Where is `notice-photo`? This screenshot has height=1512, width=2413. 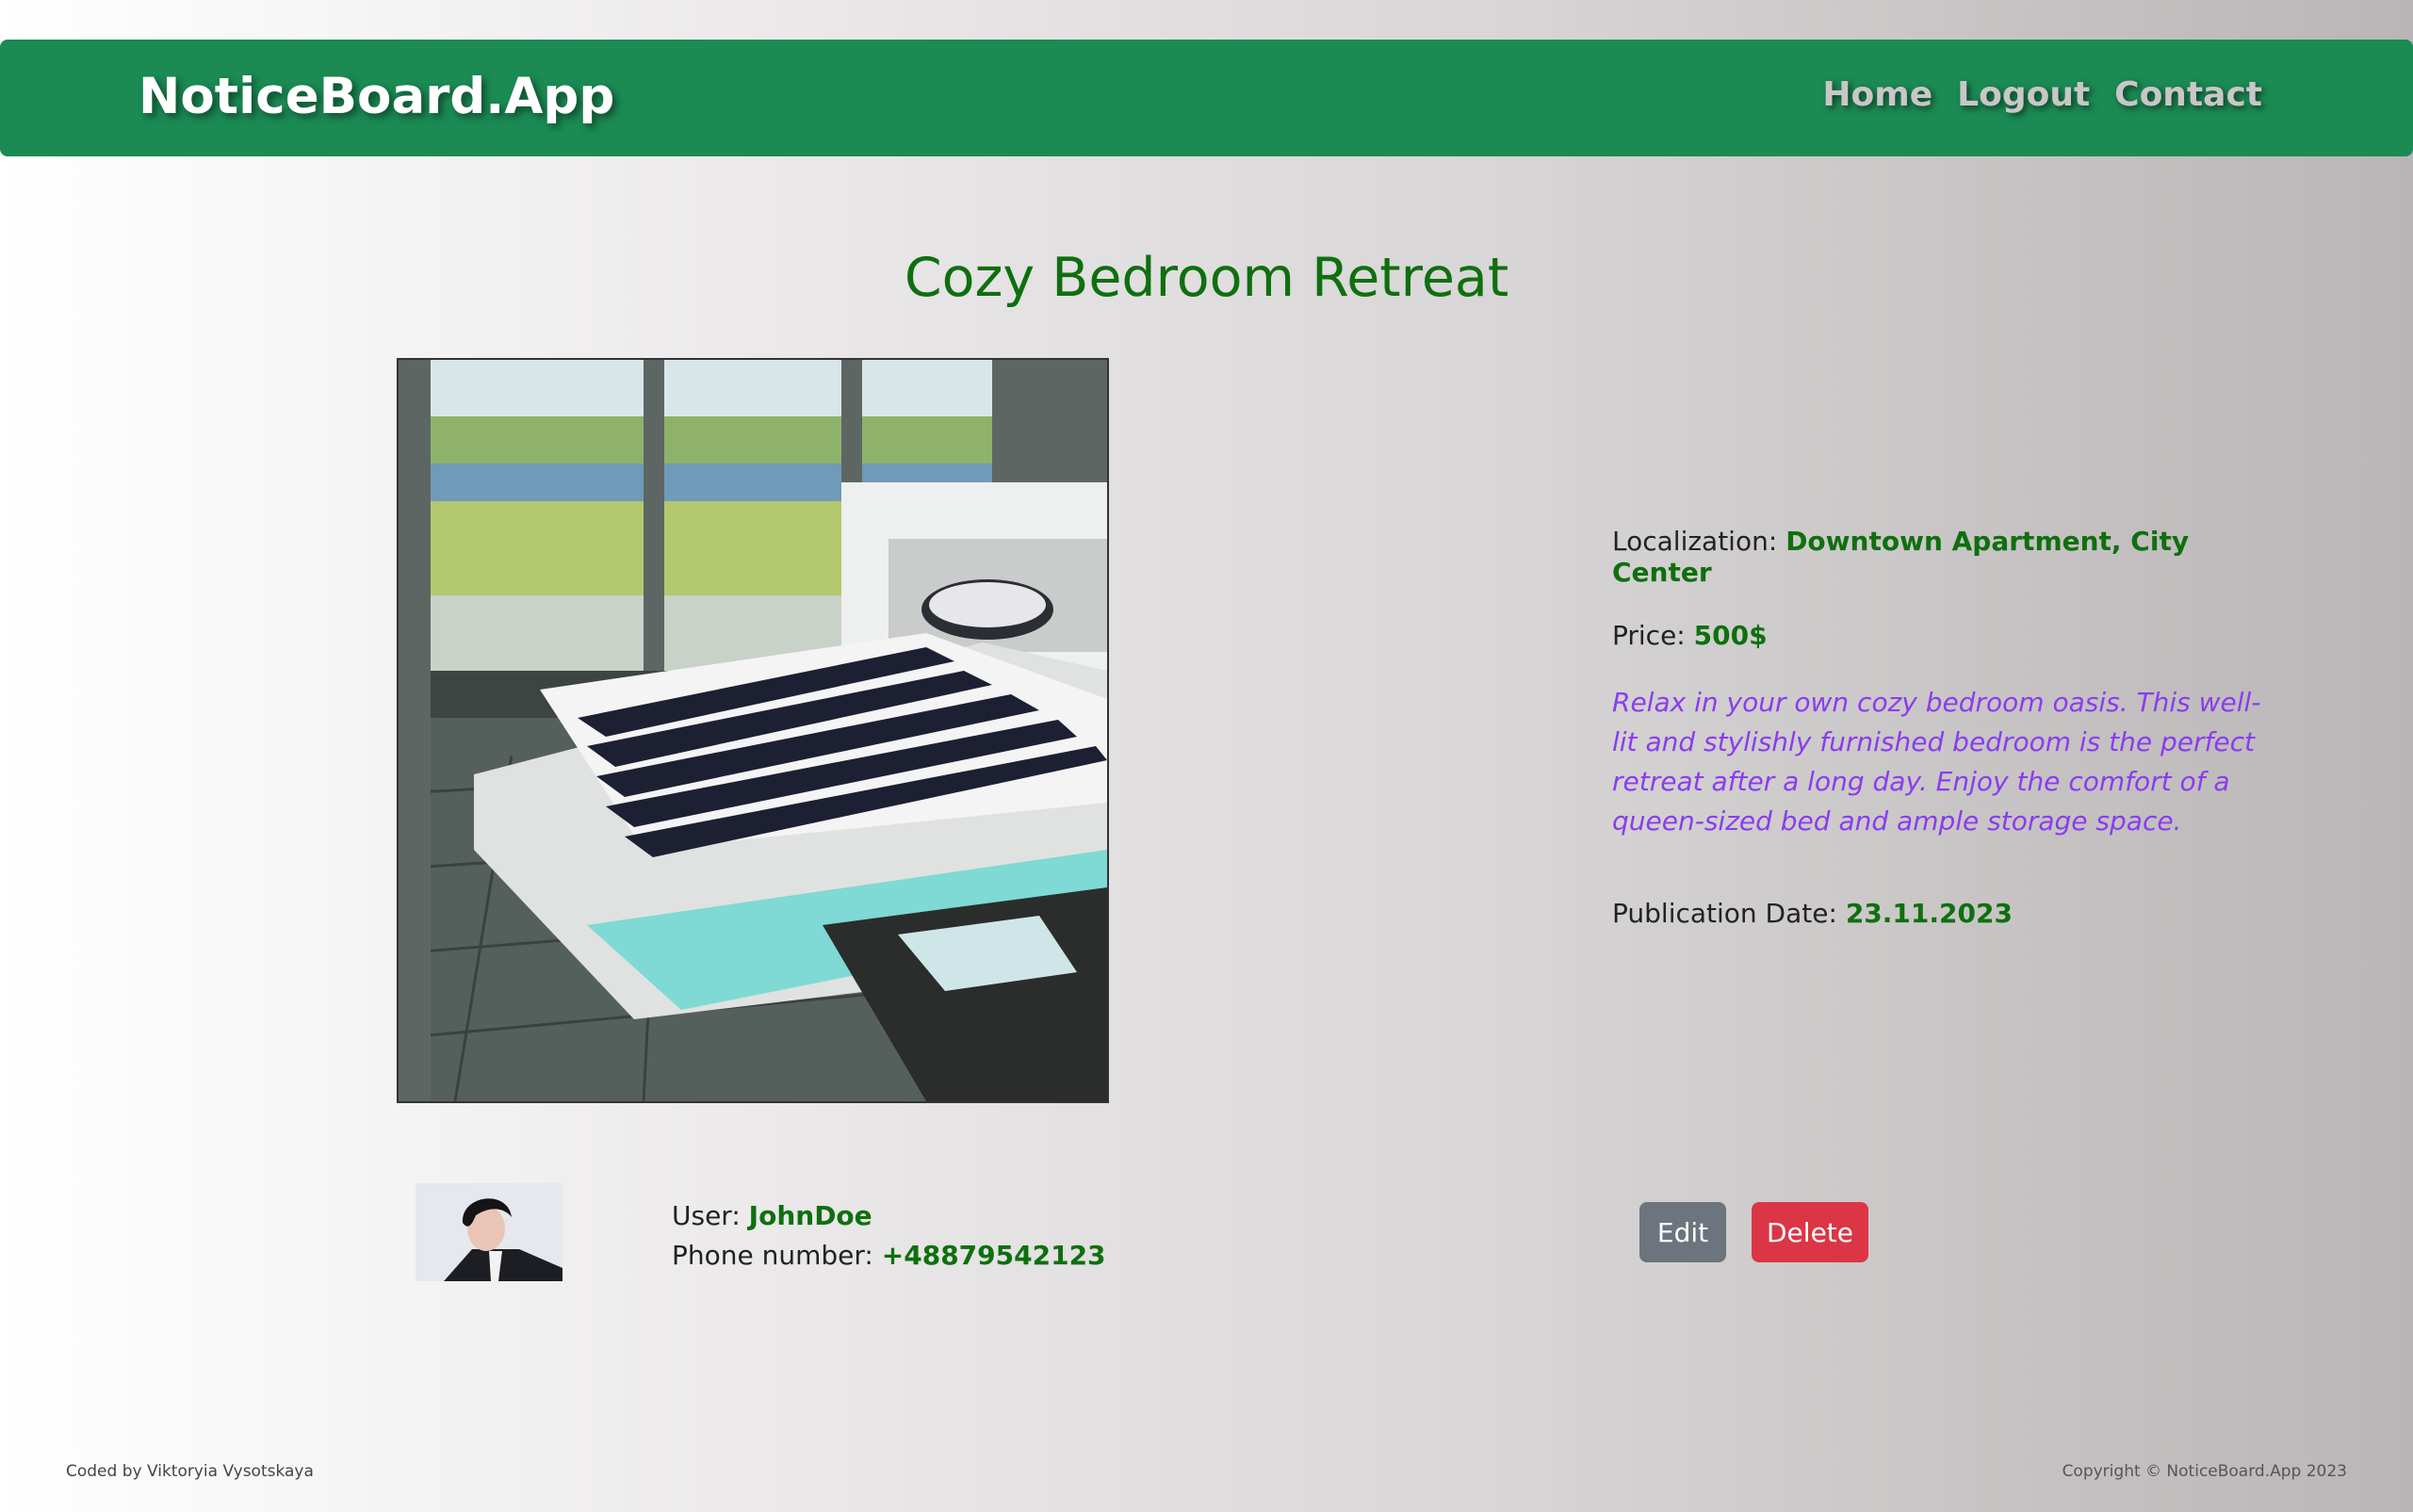
notice-photo is located at coordinates (753, 730).